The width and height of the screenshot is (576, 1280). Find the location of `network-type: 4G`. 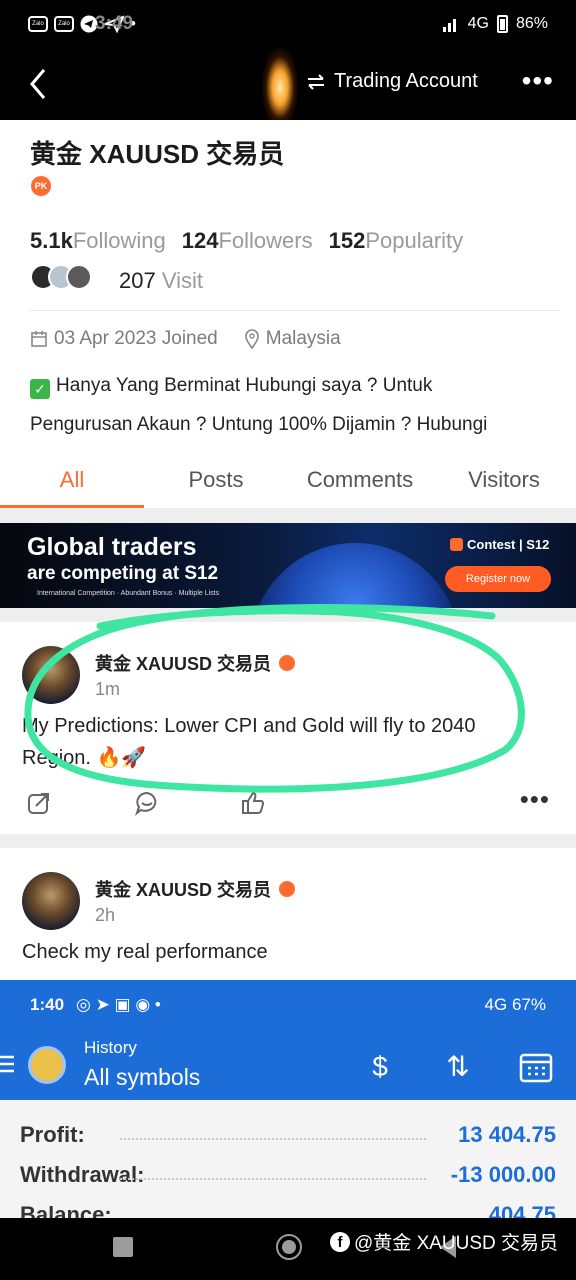

network-type: 4G is located at coordinates (478, 23).